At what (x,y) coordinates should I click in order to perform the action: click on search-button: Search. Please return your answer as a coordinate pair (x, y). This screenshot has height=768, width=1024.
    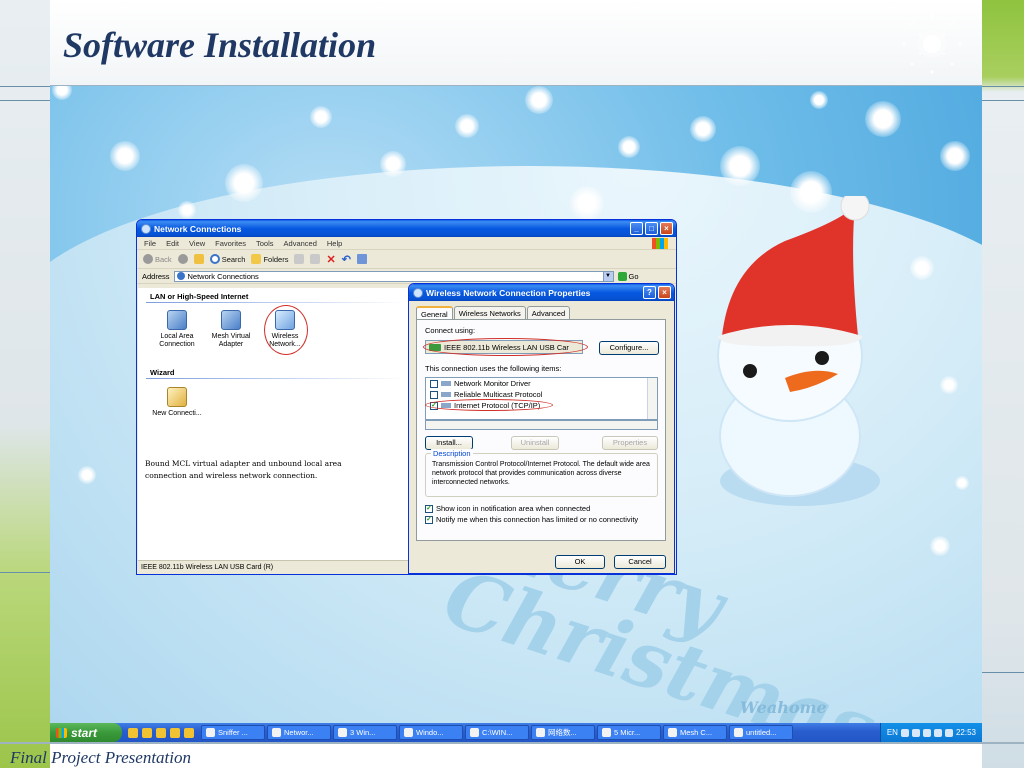
    Looking at the image, I should click on (227, 259).